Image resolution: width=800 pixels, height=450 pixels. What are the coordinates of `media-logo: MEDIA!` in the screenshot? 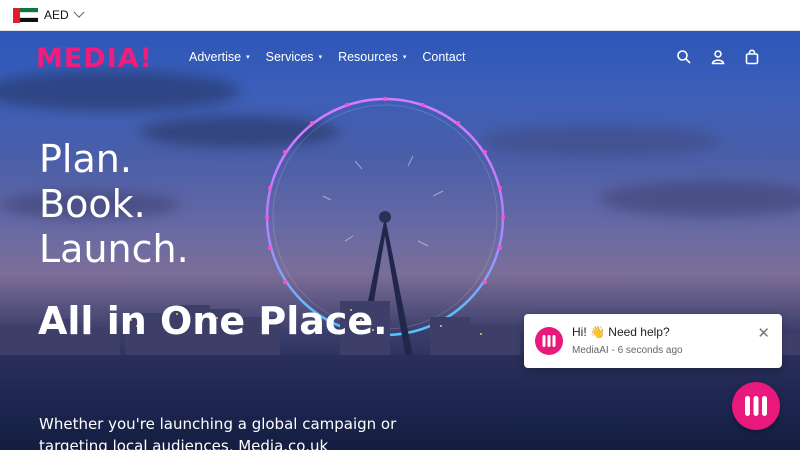 It's located at (94, 59).